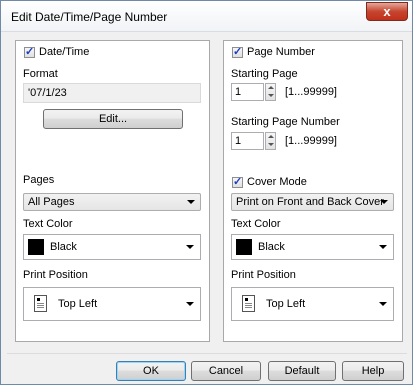 The image size is (415, 387). What do you see at coordinates (263, 275) in the screenshot?
I see `print-position-label-right: Print Position` at bounding box center [263, 275].